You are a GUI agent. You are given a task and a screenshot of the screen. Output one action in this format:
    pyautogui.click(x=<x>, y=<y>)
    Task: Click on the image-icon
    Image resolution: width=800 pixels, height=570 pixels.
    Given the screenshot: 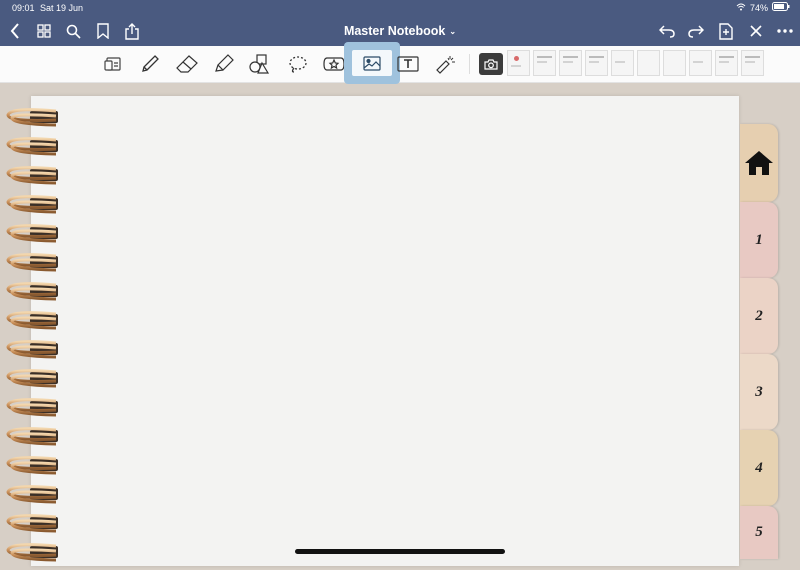 What is the action you would take?
    pyautogui.click(x=372, y=63)
    